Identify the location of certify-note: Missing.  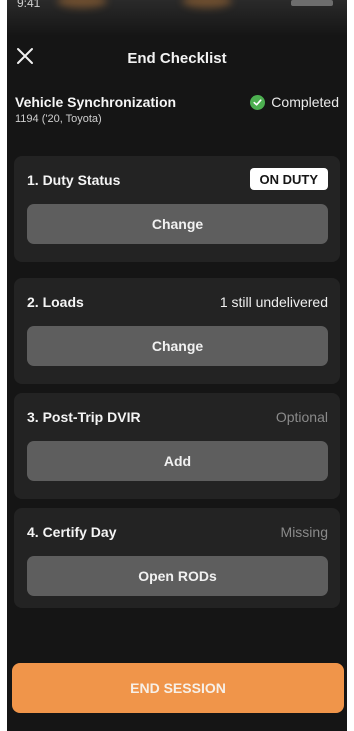
(304, 532).